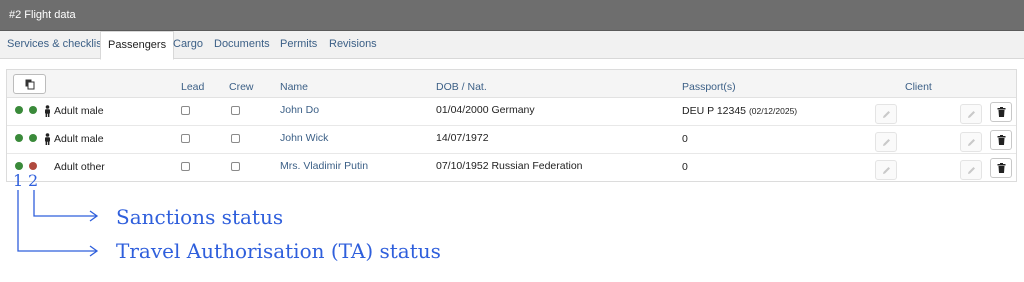  I want to click on ta-arrow, so click(56, 221).